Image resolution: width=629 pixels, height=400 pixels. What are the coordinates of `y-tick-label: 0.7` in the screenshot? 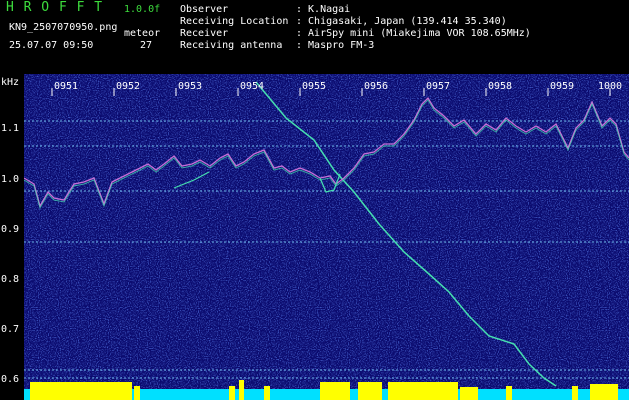 It's located at (10, 329).